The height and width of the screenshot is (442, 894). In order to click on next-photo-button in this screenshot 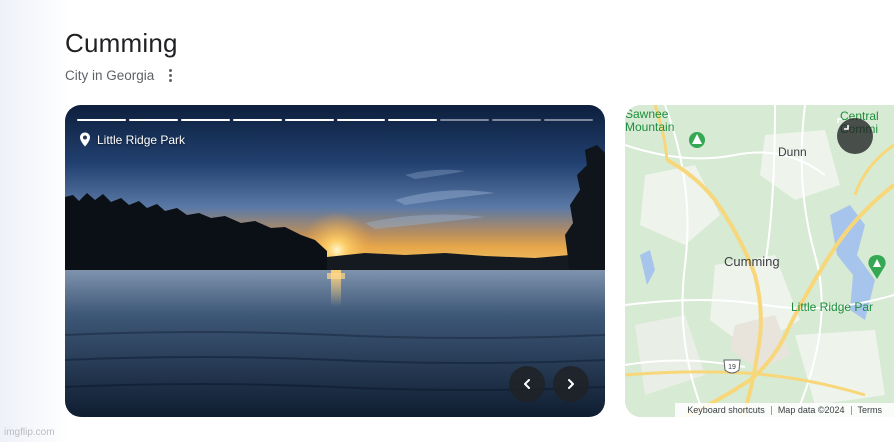, I will do `click(571, 384)`.